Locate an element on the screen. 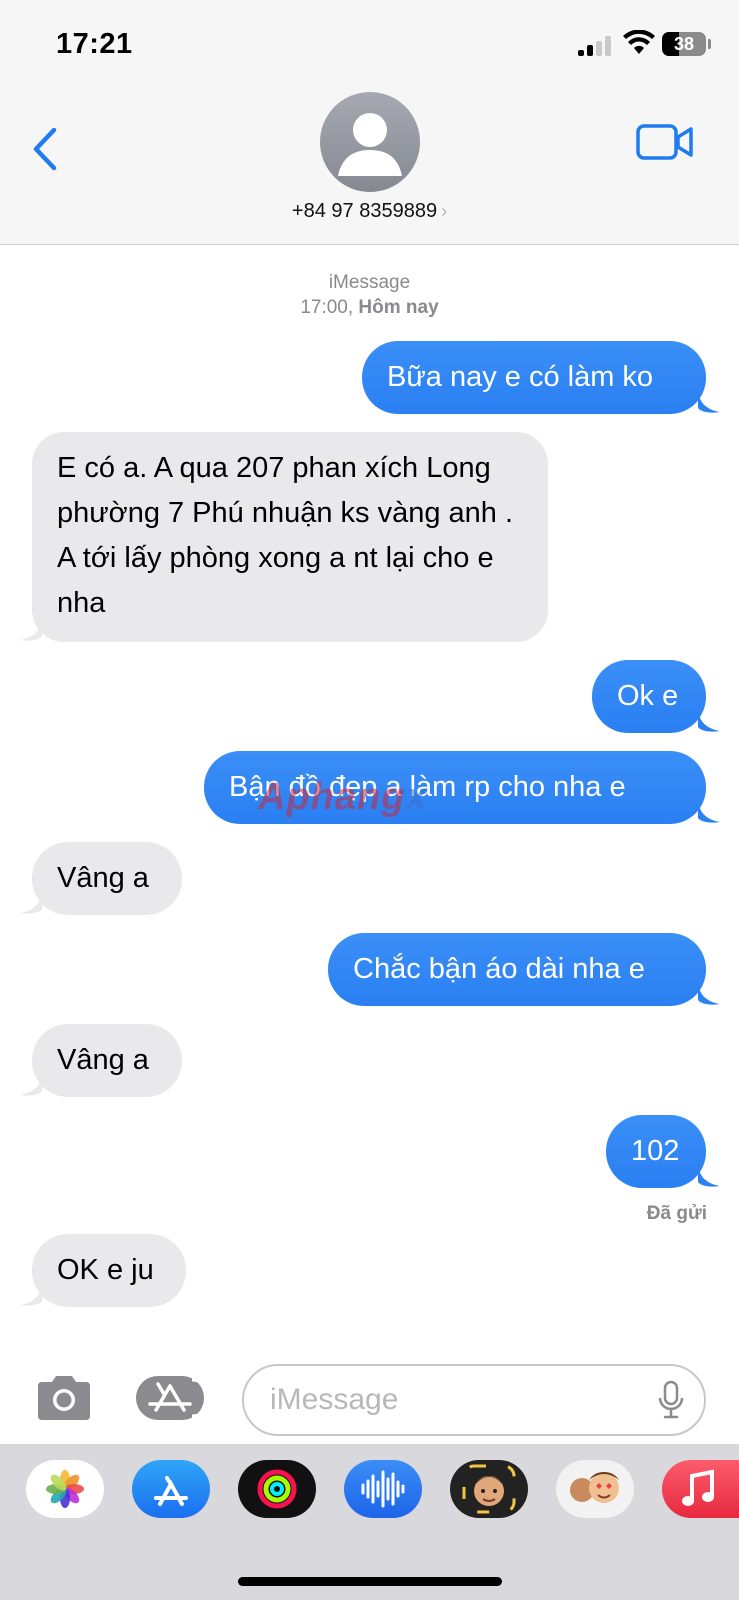 The image size is (739, 1600). memoji-stickers-icon is located at coordinates (595, 1489).